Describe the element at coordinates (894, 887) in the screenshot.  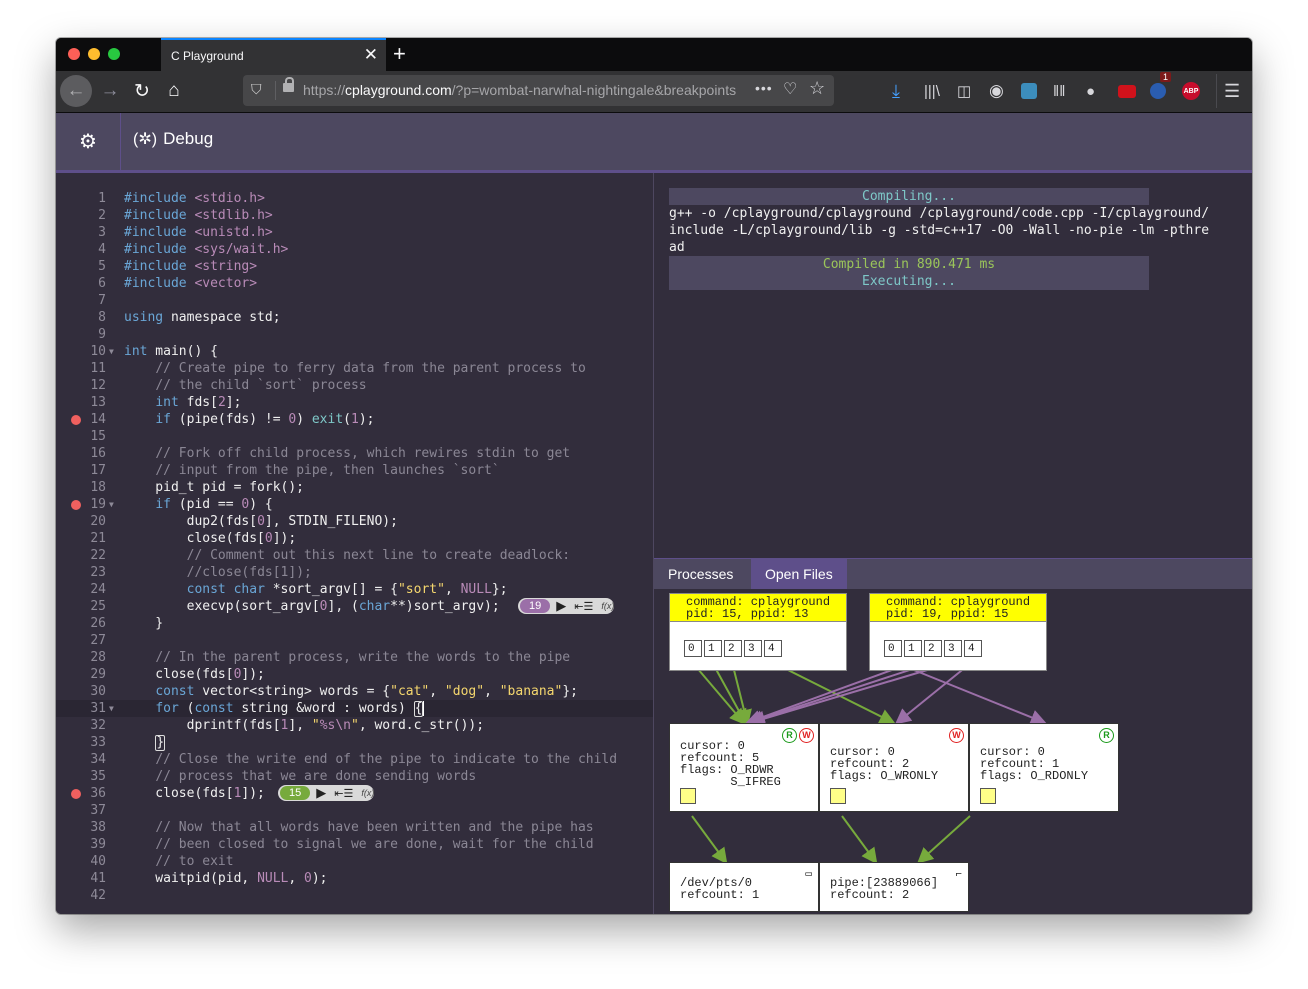
I see `vnode-entry: ⌐ pipe:[23889066] refcount: 2` at that location.